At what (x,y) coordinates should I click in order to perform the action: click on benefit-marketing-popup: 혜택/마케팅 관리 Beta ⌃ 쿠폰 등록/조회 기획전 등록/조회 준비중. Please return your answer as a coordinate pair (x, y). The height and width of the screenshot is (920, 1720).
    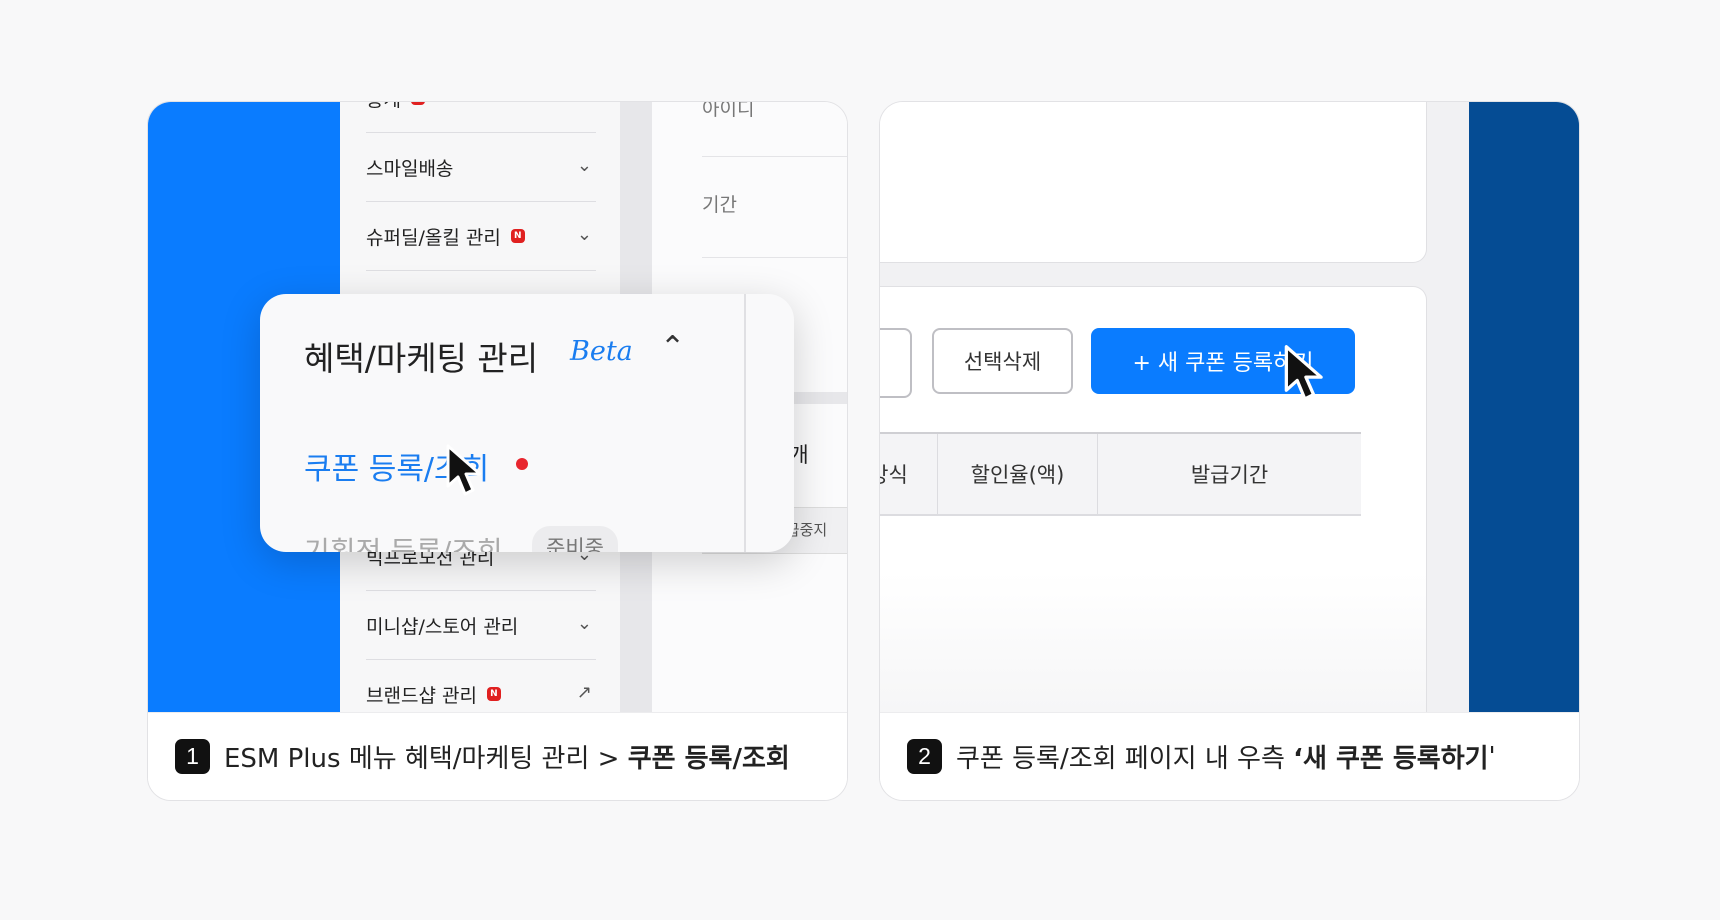
    Looking at the image, I should click on (527, 423).